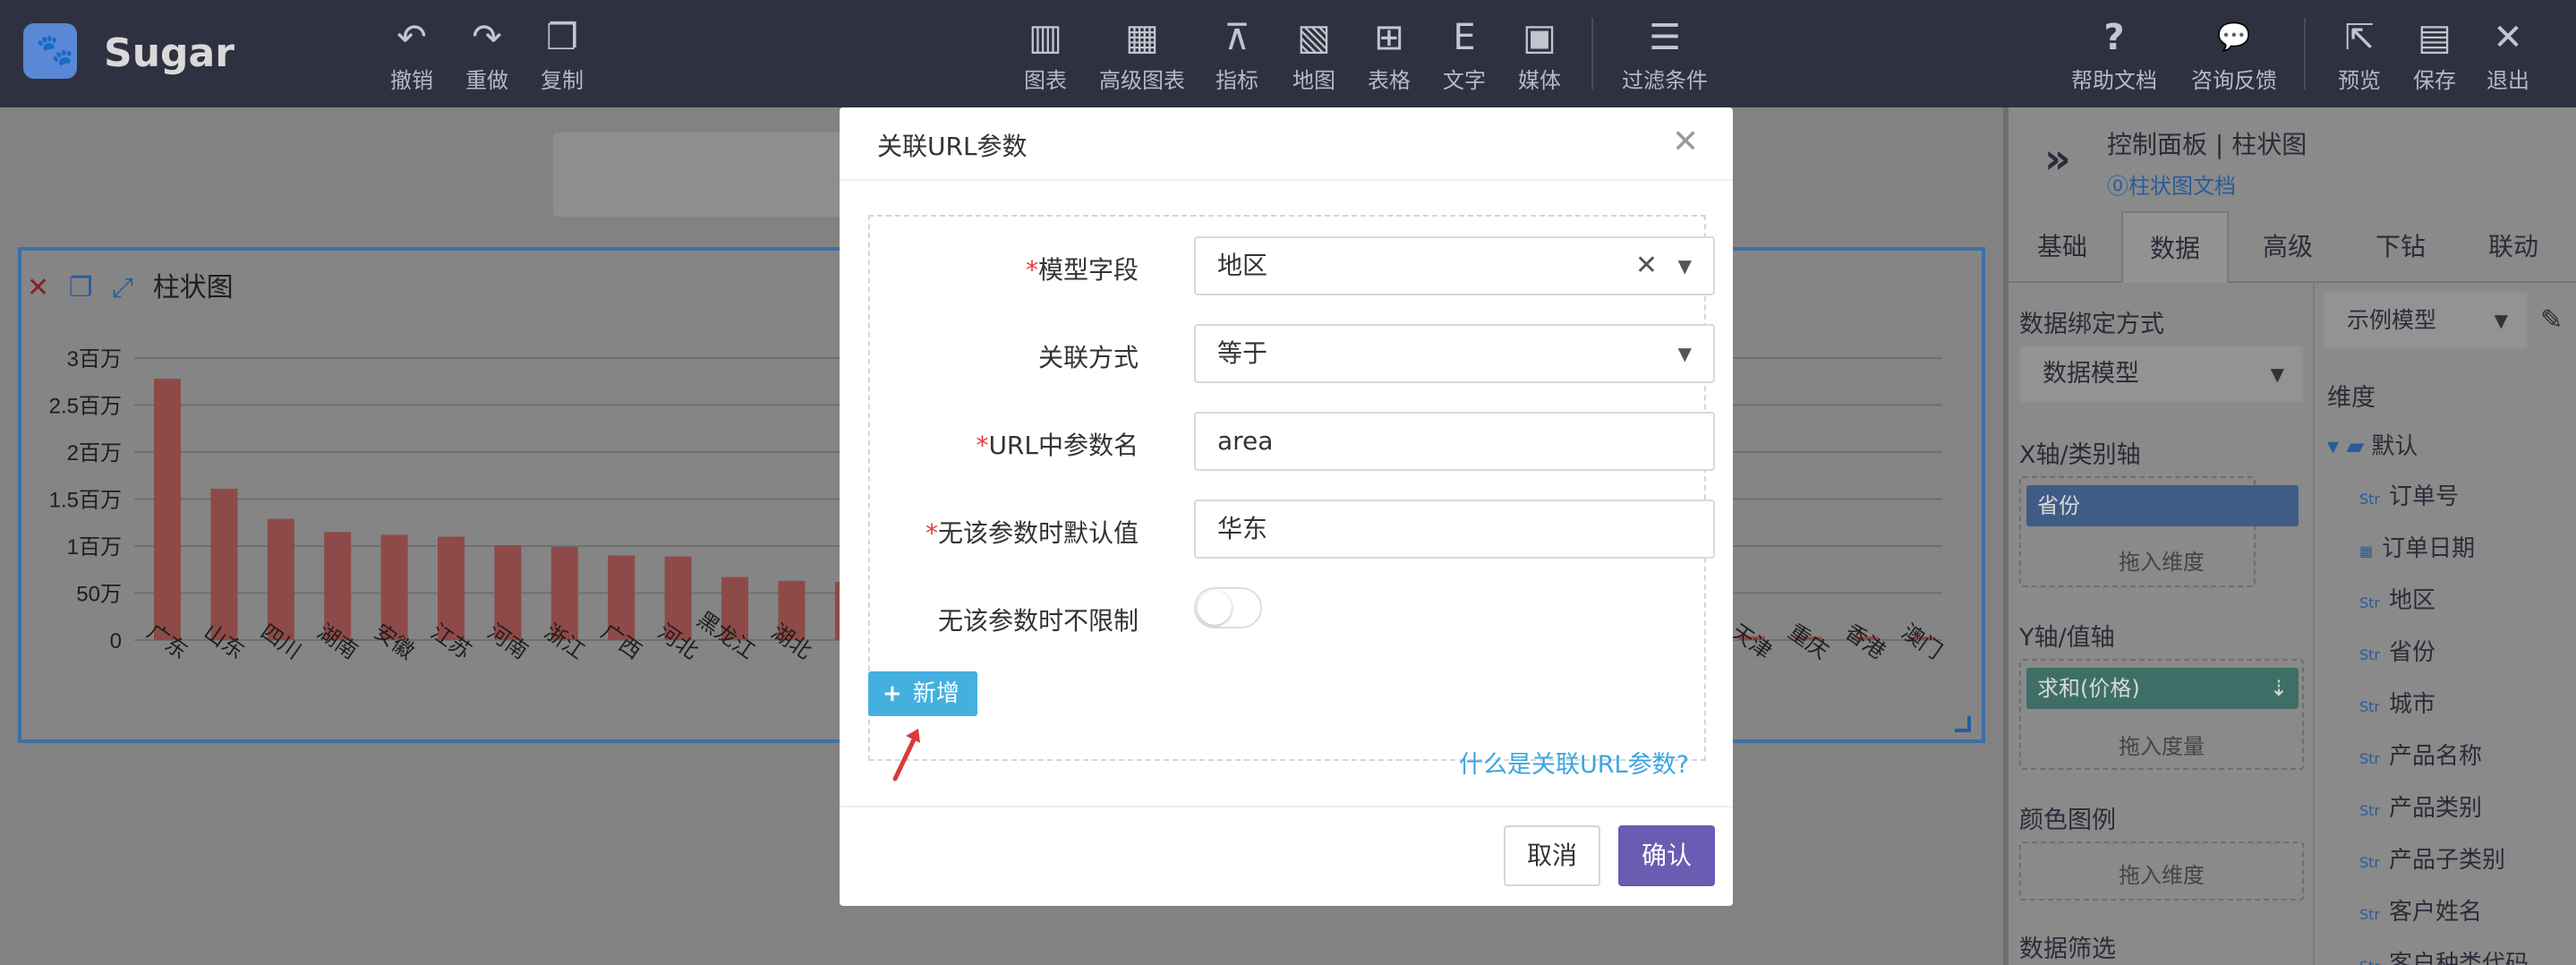  Describe the element at coordinates (2279, 689) in the screenshot. I see `sort-icon: ⇣` at that location.